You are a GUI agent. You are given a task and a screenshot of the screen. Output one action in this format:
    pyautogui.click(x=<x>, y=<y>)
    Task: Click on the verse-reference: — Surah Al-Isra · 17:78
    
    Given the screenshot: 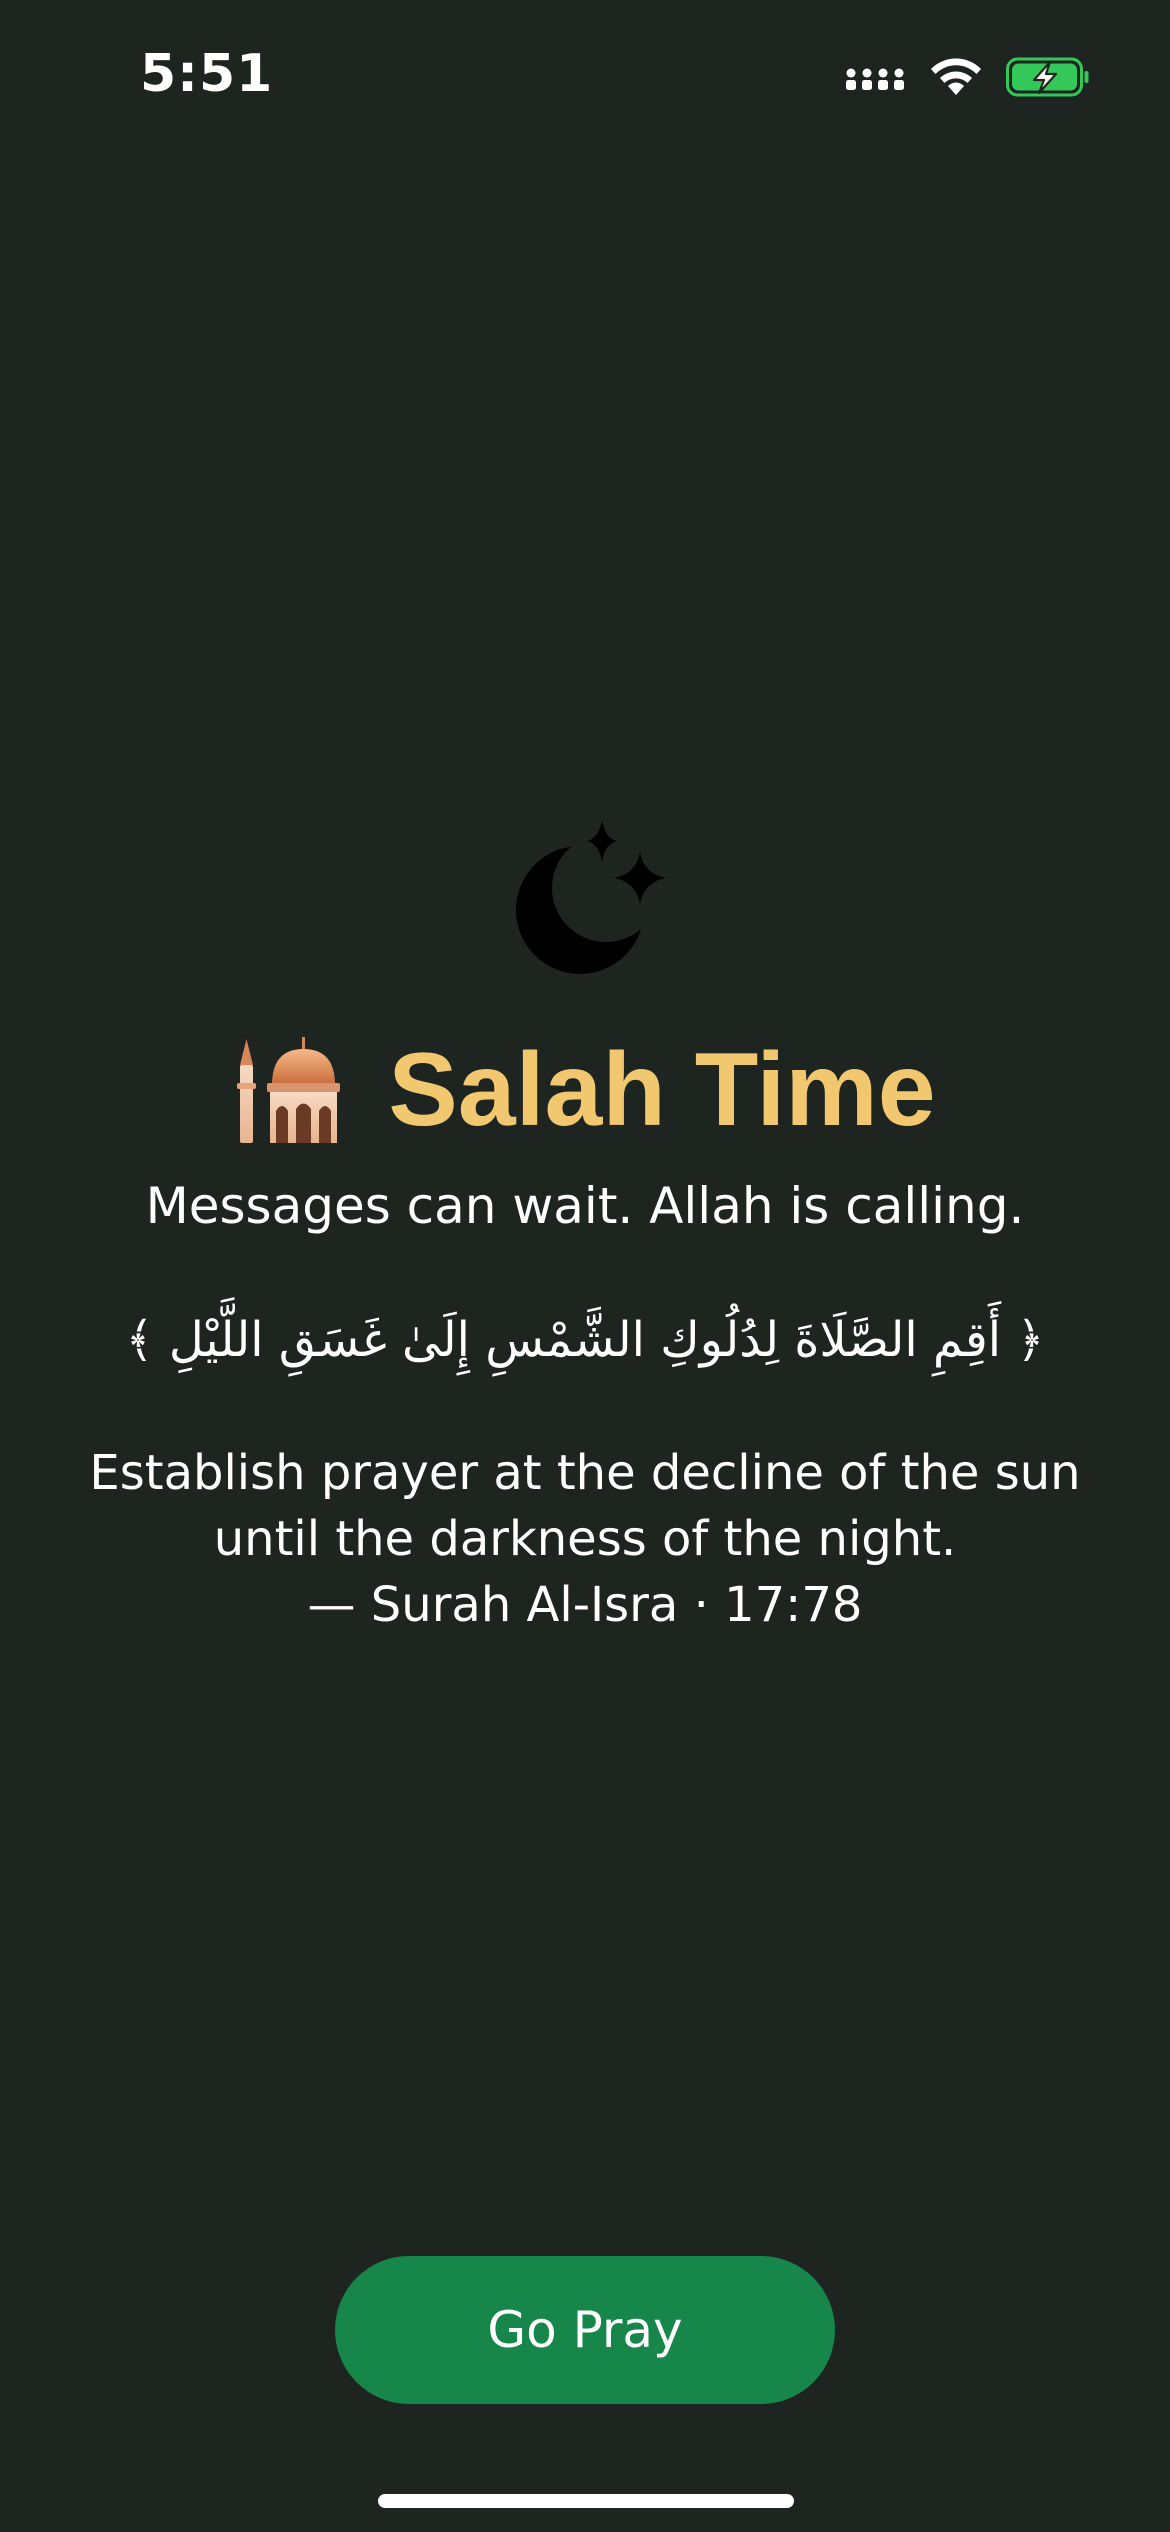 What is the action you would take?
    pyautogui.click(x=585, y=1605)
    